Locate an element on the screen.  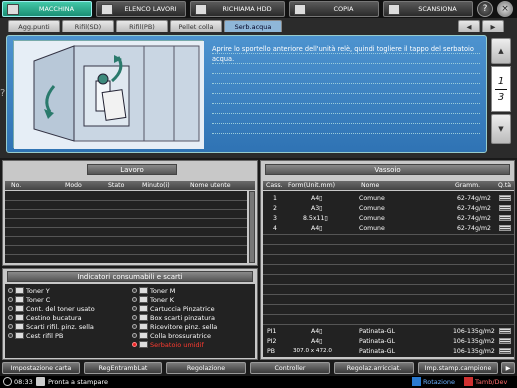
tray-row: PB 307.0 x 472.0 Patinata-GL 106-135g/m2 is located at coordinates (388, 351).